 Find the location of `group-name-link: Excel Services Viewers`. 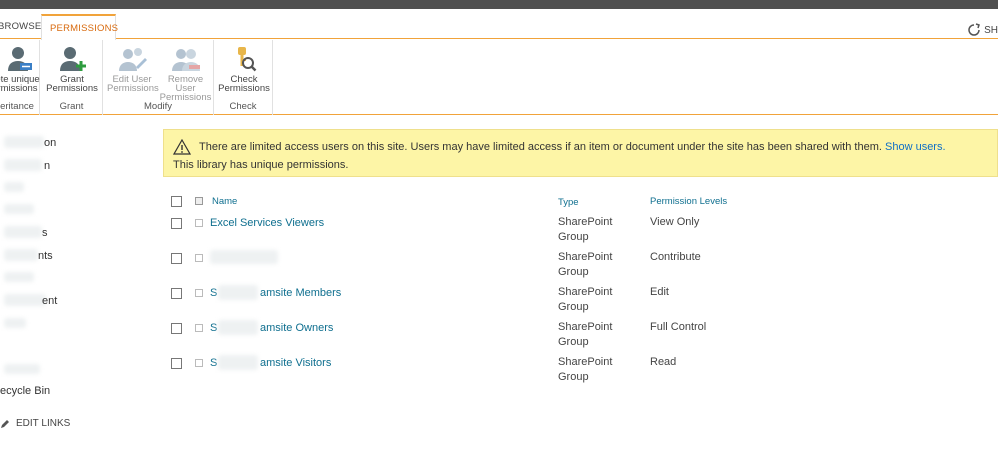

group-name-link: Excel Services Viewers is located at coordinates (267, 223).